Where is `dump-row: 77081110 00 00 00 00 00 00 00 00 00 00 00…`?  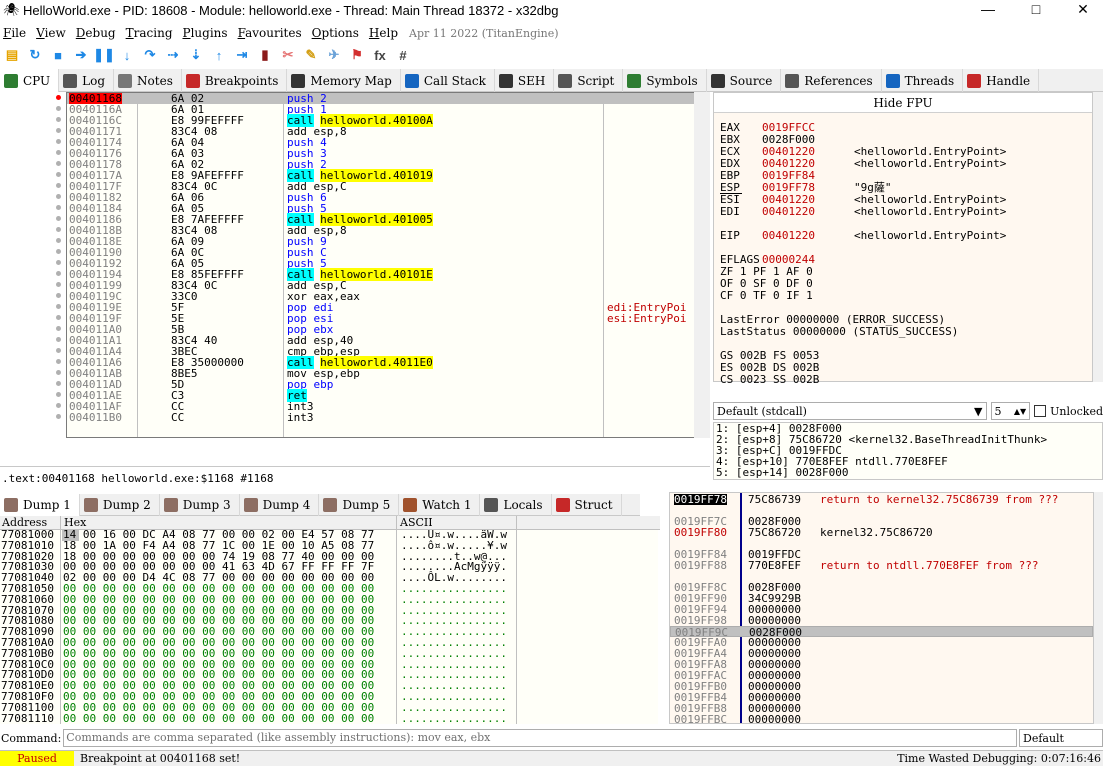 dump-row: 77081110 00 00 00 00 00 00 00 00 00 00 00… is located at coordinates (329, 718).